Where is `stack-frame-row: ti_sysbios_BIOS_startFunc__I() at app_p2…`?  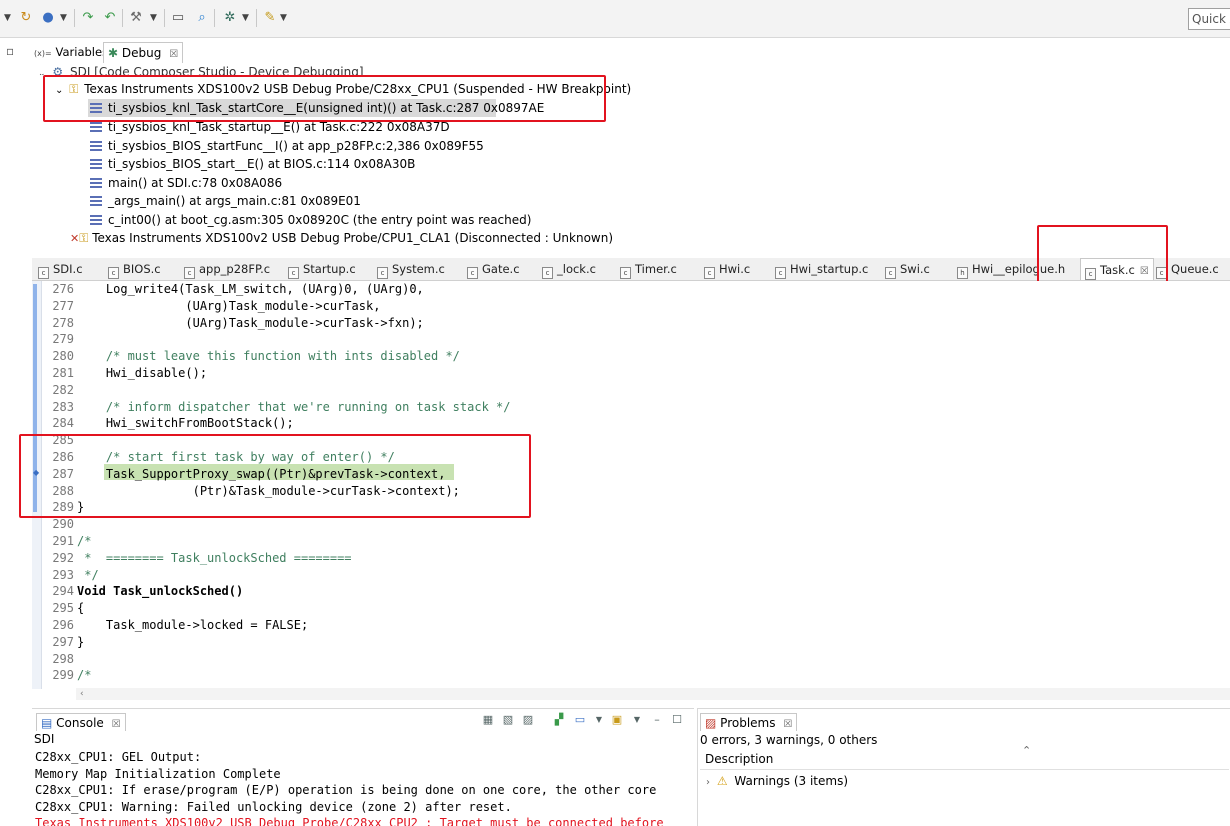 stack-frame-row: ti_sysbios_BIOS_startFunc__I() at app_p2… is located at coordinates (296, 146).